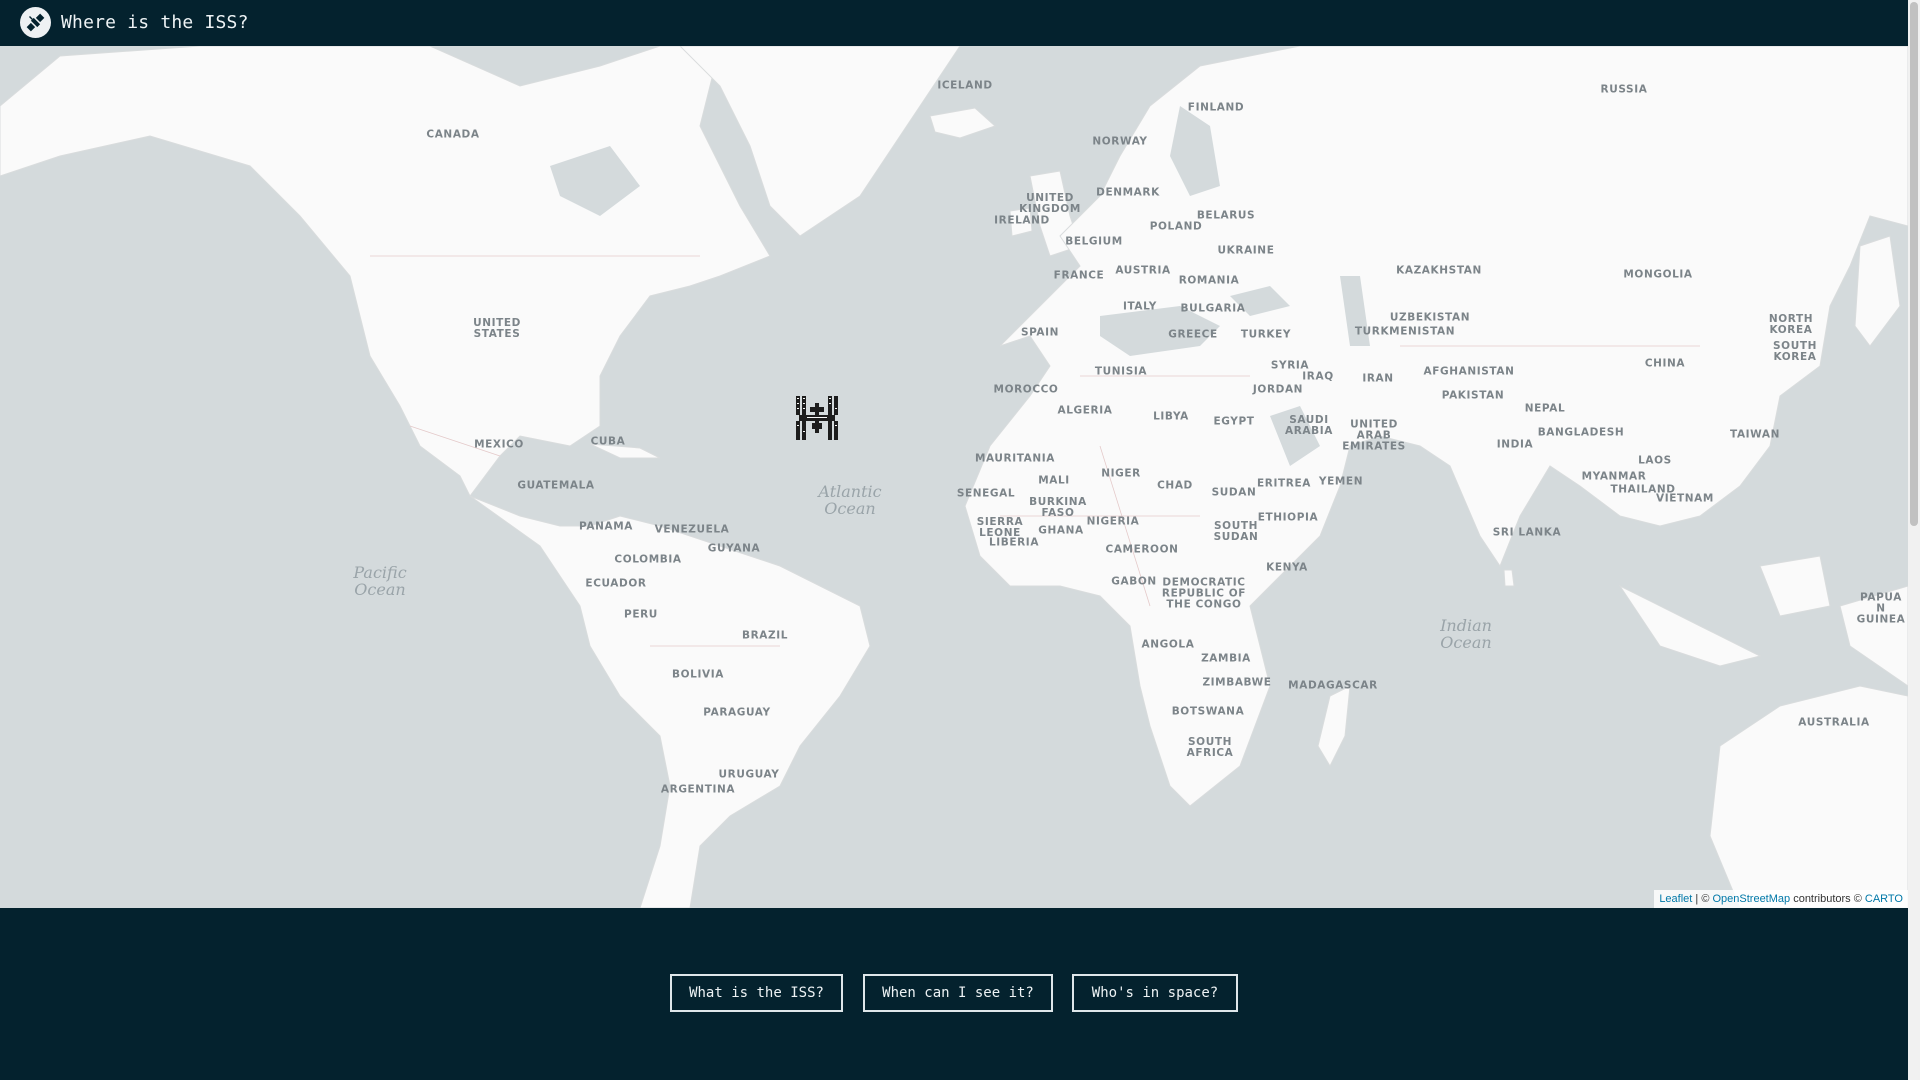  Describe the element at coordinates (1624, 89) in the screenshot. I see `country-label: RUSSIA` at that location.